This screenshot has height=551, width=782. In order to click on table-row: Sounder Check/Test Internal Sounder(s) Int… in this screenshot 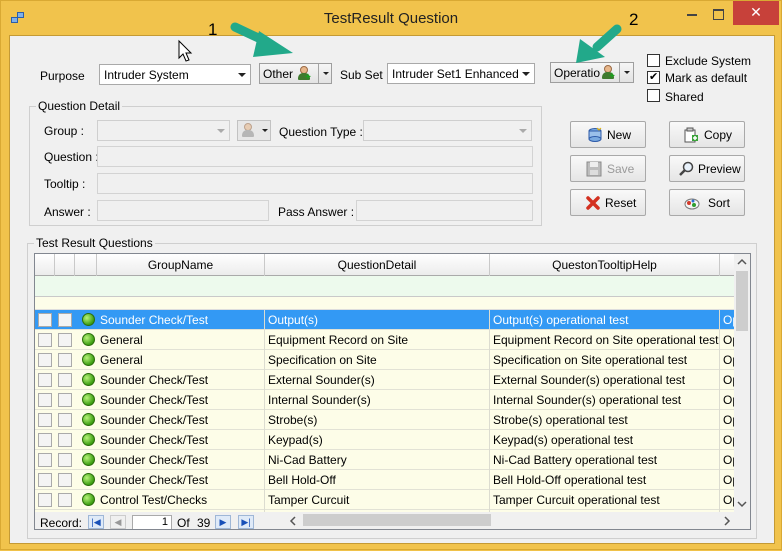, I will do `click(385, 400)`.